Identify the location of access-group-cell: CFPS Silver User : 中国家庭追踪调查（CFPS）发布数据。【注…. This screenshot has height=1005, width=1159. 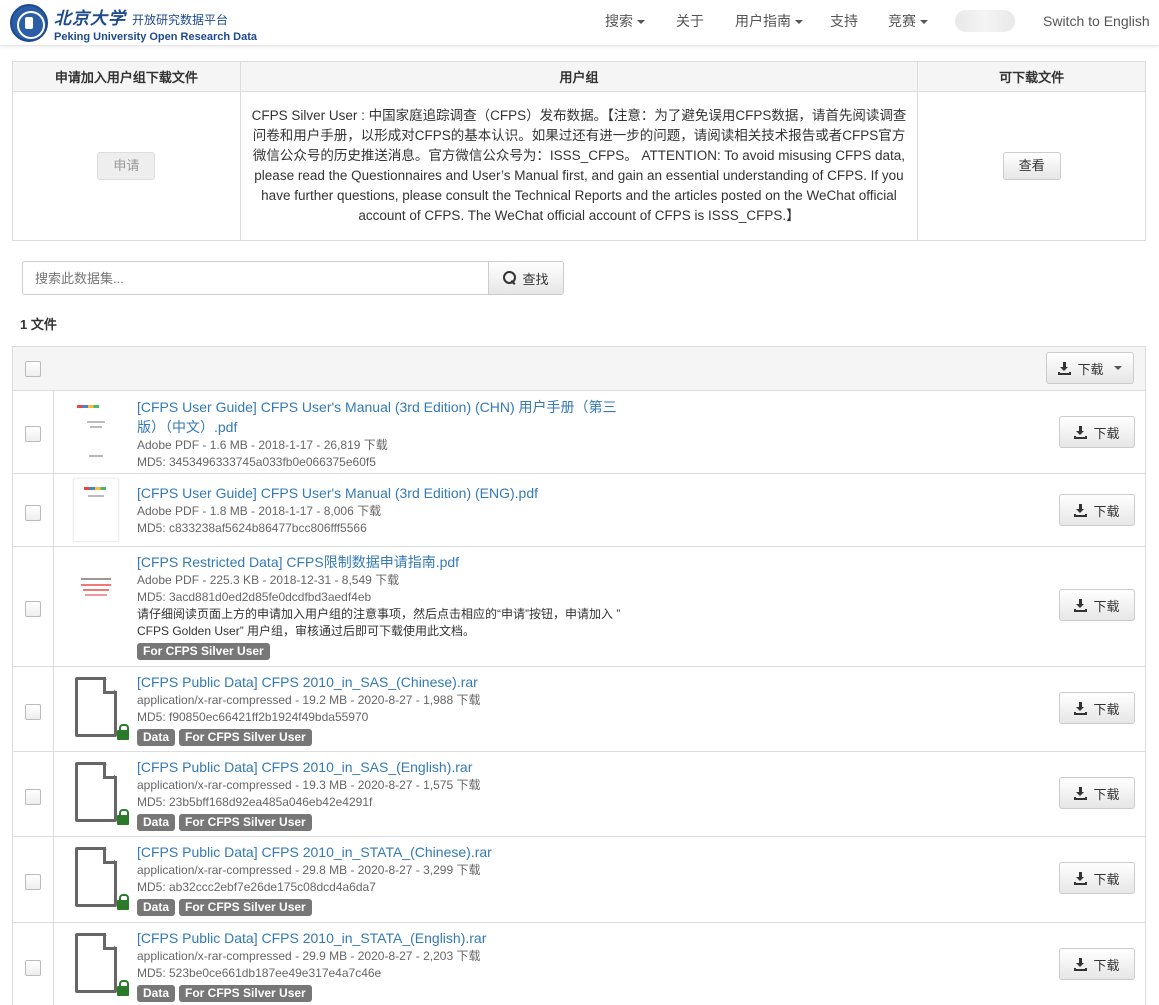
(579, 166).